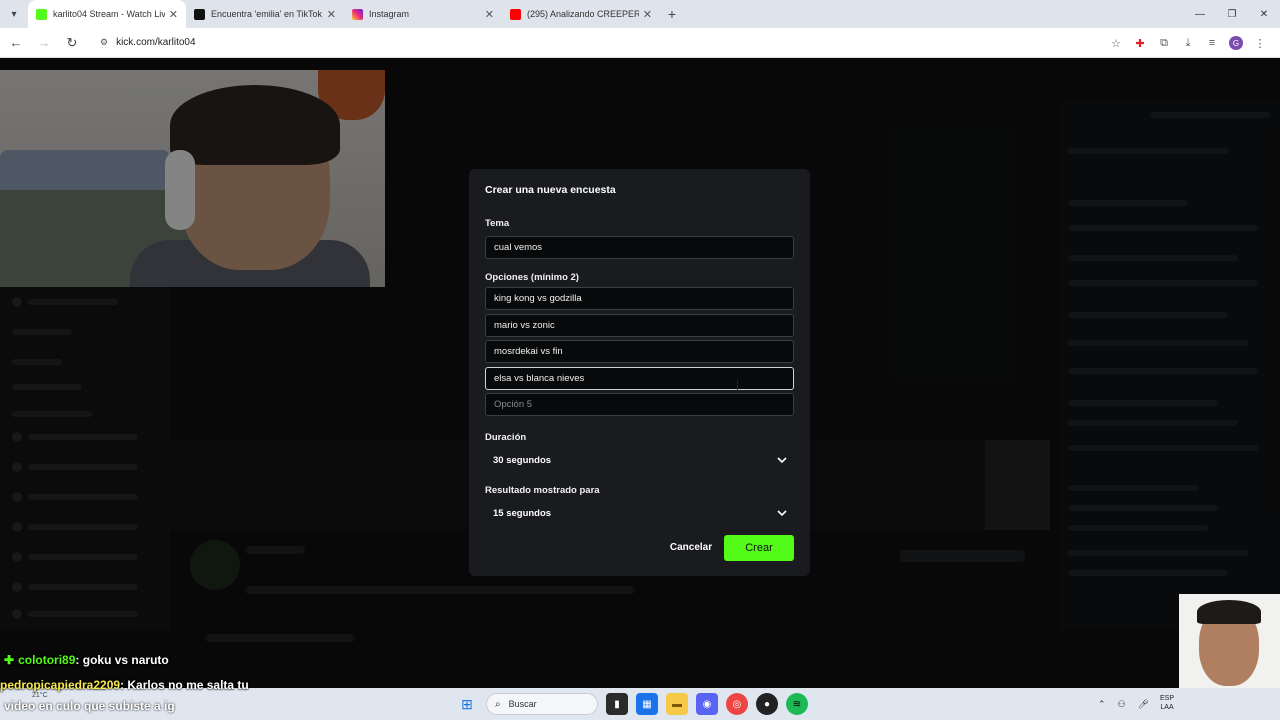 Image resolution: width=1280 pixels, height=720 pixels. I want to click on youtube-favicon-icon, so click(515, 14).